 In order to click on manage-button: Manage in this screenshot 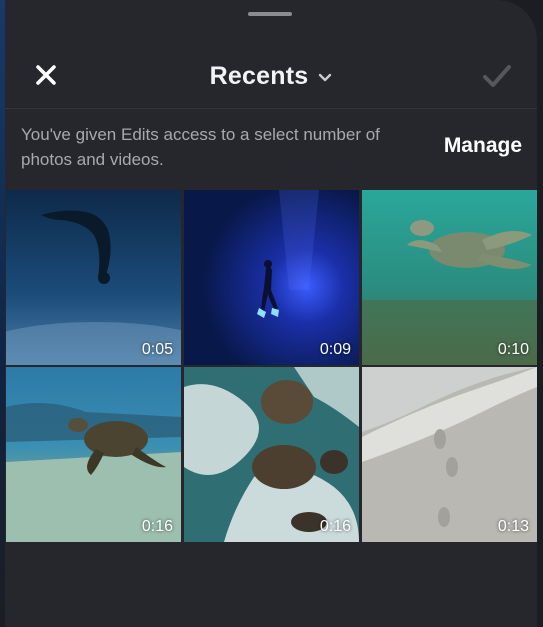, I will do `click(483, 146)`.